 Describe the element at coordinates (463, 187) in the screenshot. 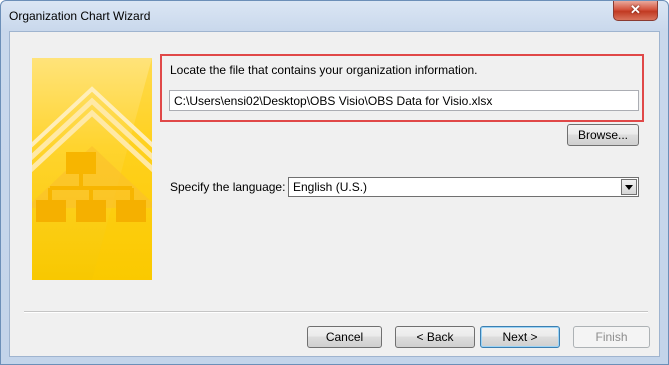

I see `language-select: English (U.S.)` at that location.